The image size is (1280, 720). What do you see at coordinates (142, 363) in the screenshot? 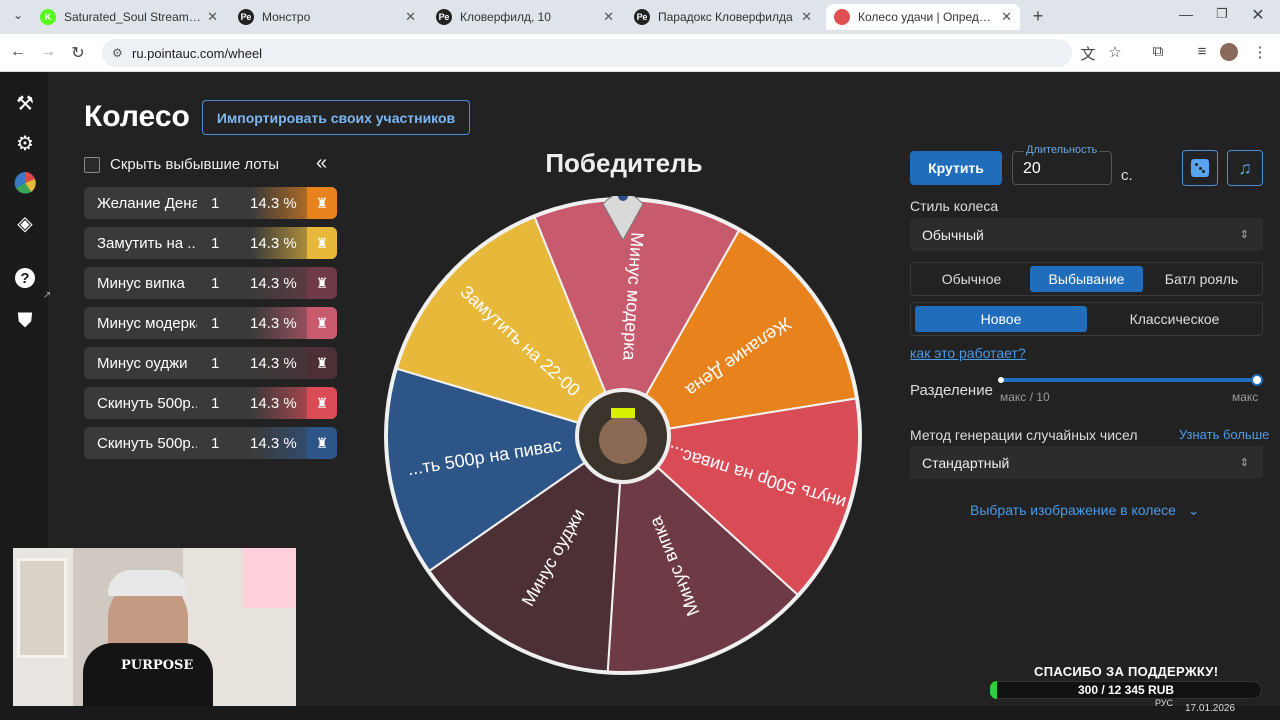
I see `lot-name: Минус оуджи` at bounding box center [142, 363].